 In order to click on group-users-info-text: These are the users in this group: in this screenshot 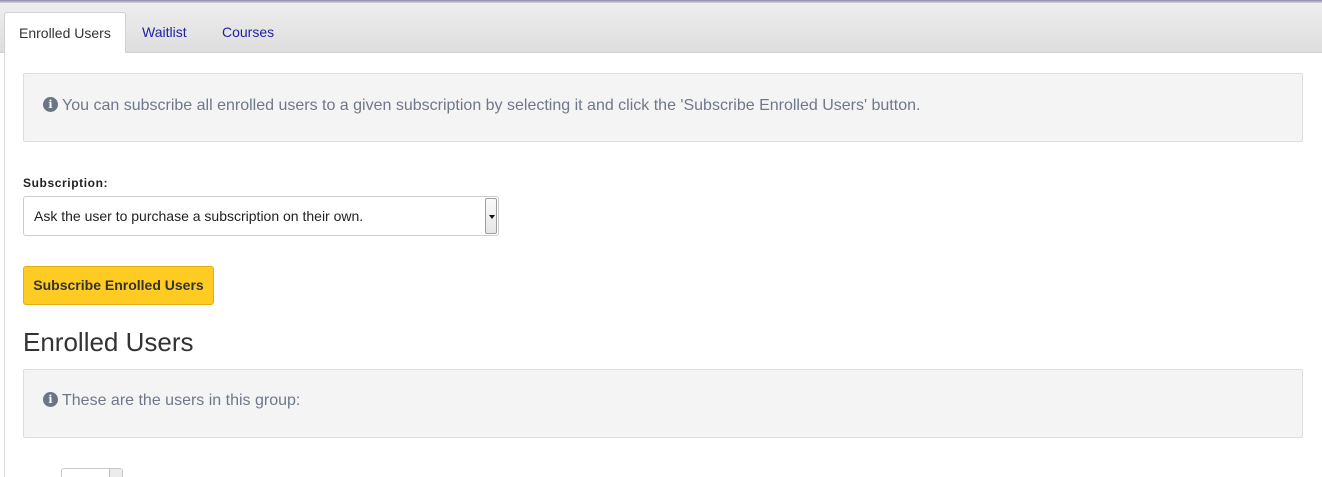, I will do `click(181, 400)`.